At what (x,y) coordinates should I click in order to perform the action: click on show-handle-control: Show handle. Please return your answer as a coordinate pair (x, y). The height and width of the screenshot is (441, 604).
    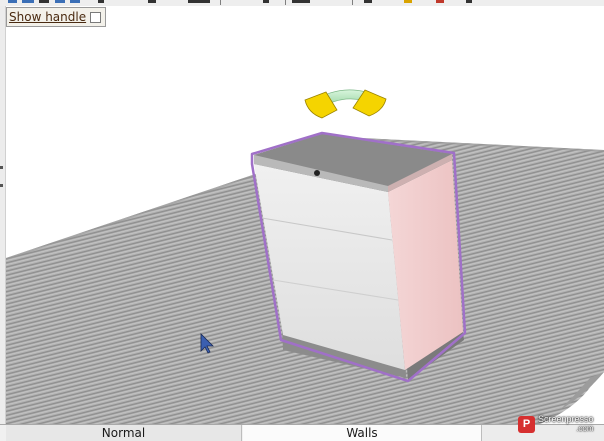
    Looking at the image, I should click on (56, 17).